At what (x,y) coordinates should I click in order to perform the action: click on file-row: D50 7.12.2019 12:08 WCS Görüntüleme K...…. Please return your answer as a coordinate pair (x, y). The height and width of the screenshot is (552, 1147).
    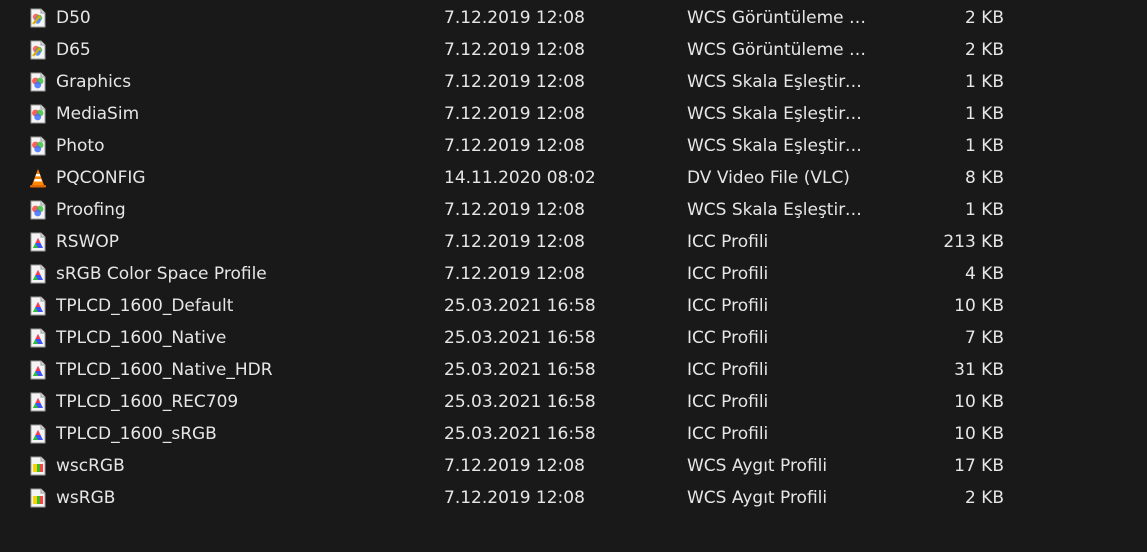
    Looking at the image, I should click on (573, 18).